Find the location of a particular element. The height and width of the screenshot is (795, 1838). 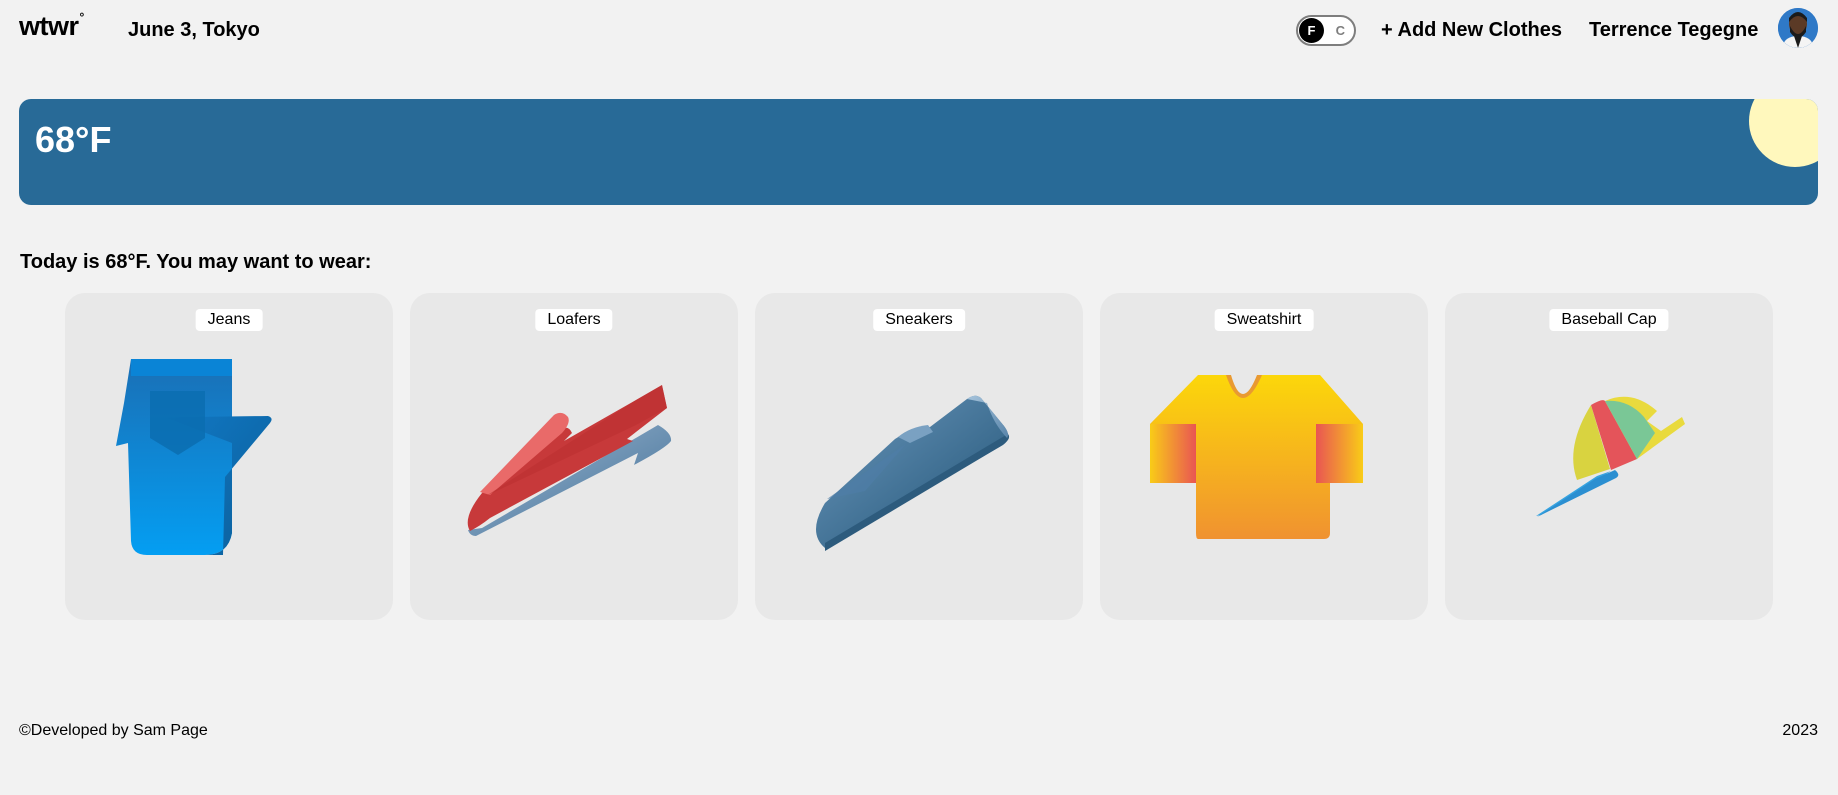

baseball-cap-icon is located at coordinates (1610, 456).